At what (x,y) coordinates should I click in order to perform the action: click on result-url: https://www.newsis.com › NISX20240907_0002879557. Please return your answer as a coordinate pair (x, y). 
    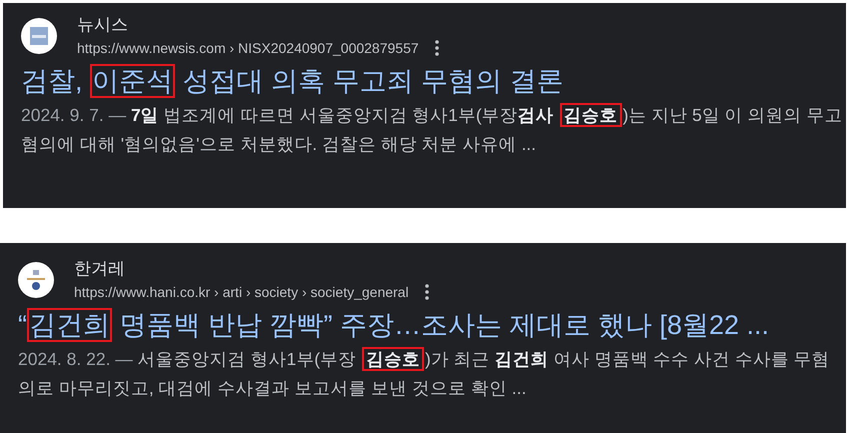
    Looking at the image, I should click on (248, 48).